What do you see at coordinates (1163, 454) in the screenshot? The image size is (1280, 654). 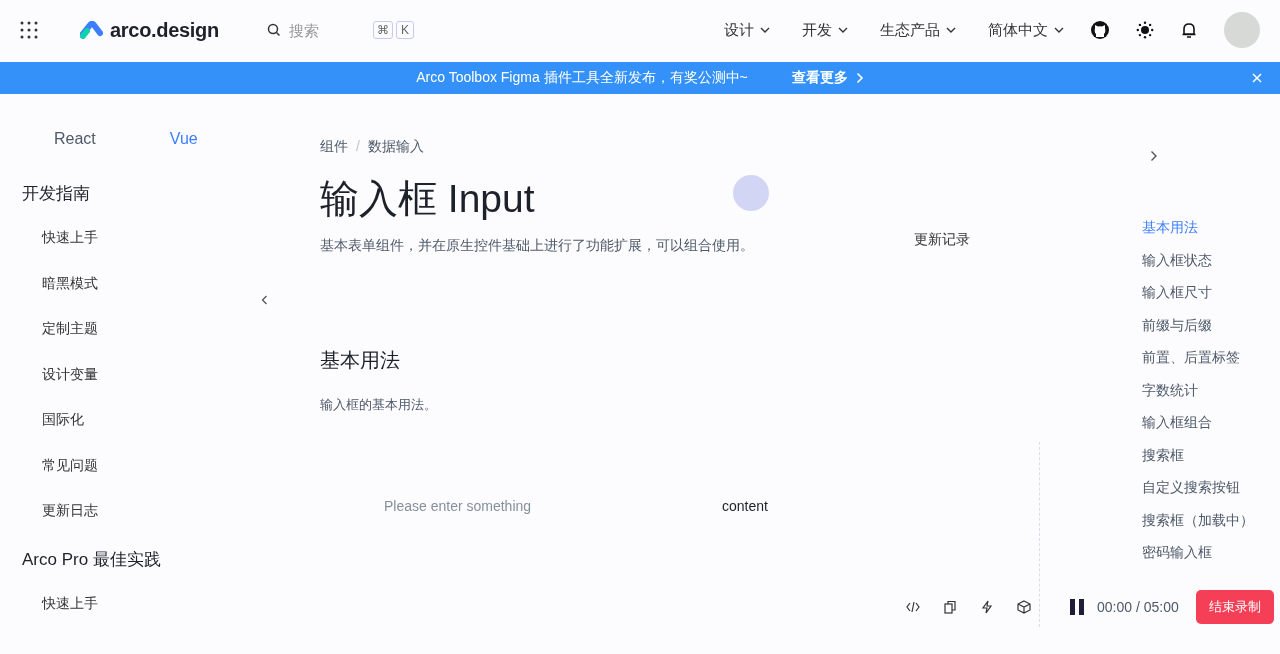 I see `toc-link: 搜索框` at bounding box center [1163, 454].